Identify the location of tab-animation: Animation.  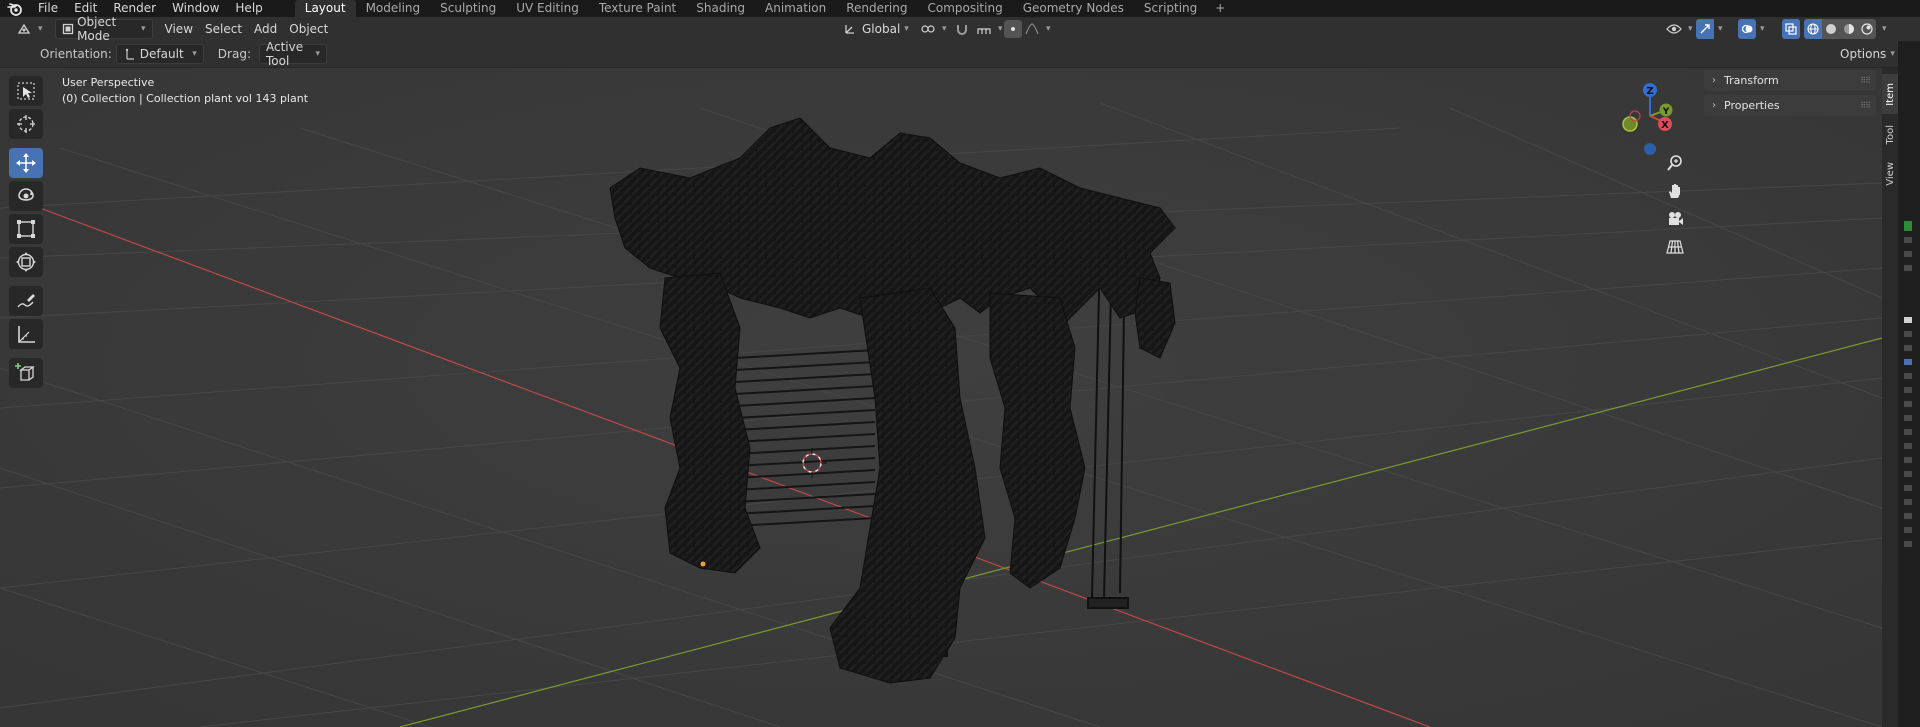
(795, 8).